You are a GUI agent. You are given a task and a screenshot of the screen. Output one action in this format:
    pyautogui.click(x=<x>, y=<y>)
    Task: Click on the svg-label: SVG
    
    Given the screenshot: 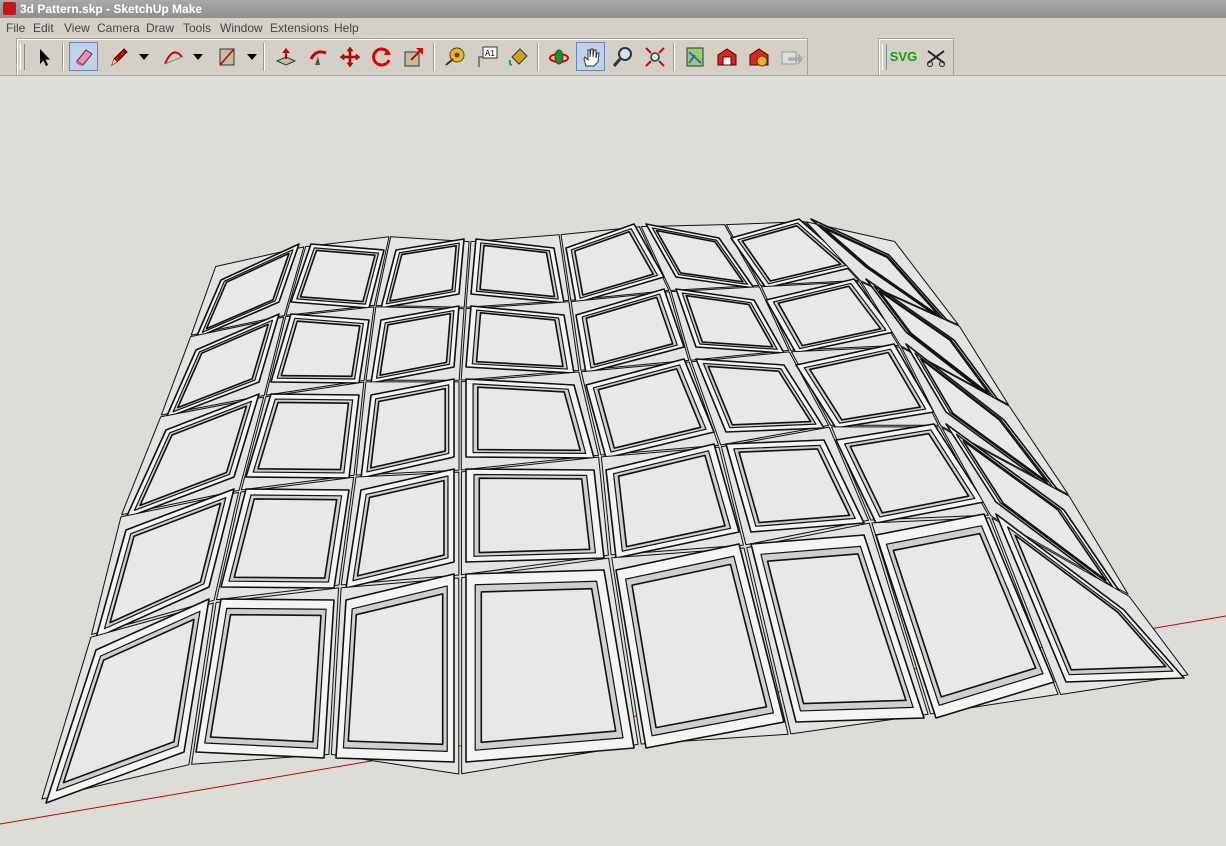 What is the action you would take?
    pyautogui.click(x=903, y=56)
    